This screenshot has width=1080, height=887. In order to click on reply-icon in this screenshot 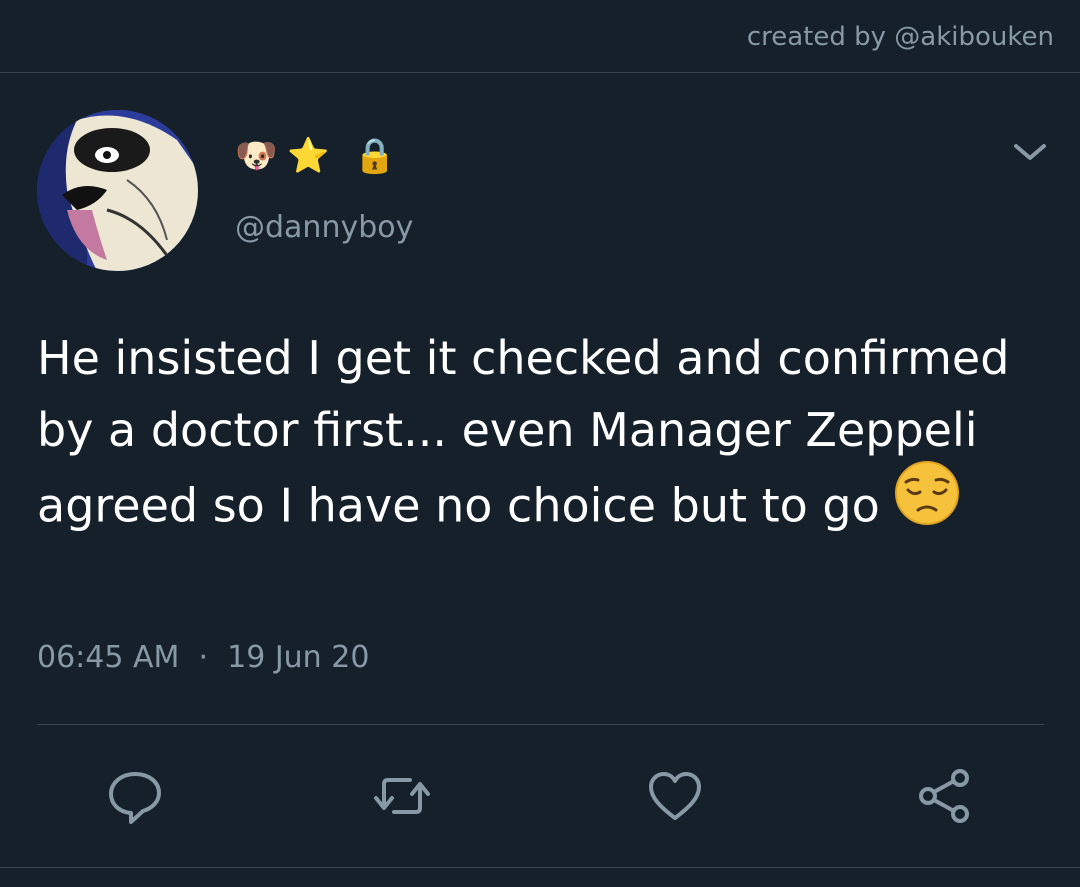, I will do `click(135, 796)`.